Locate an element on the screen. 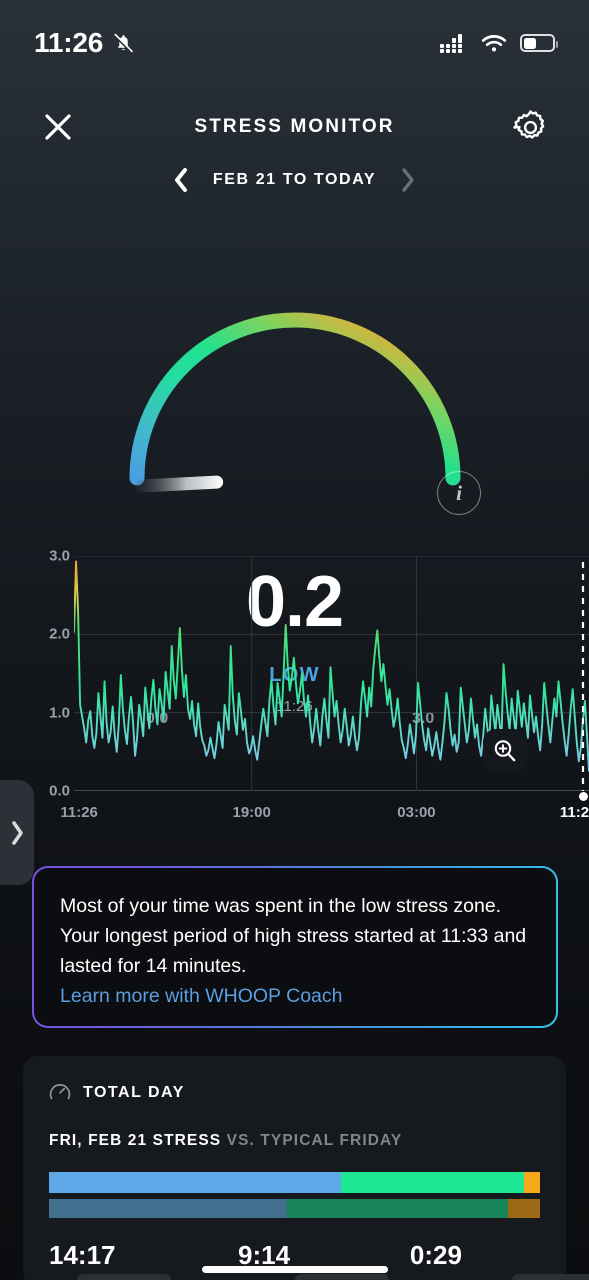  chart-y-tick: 1.0 is located at coordinates (59, 713).